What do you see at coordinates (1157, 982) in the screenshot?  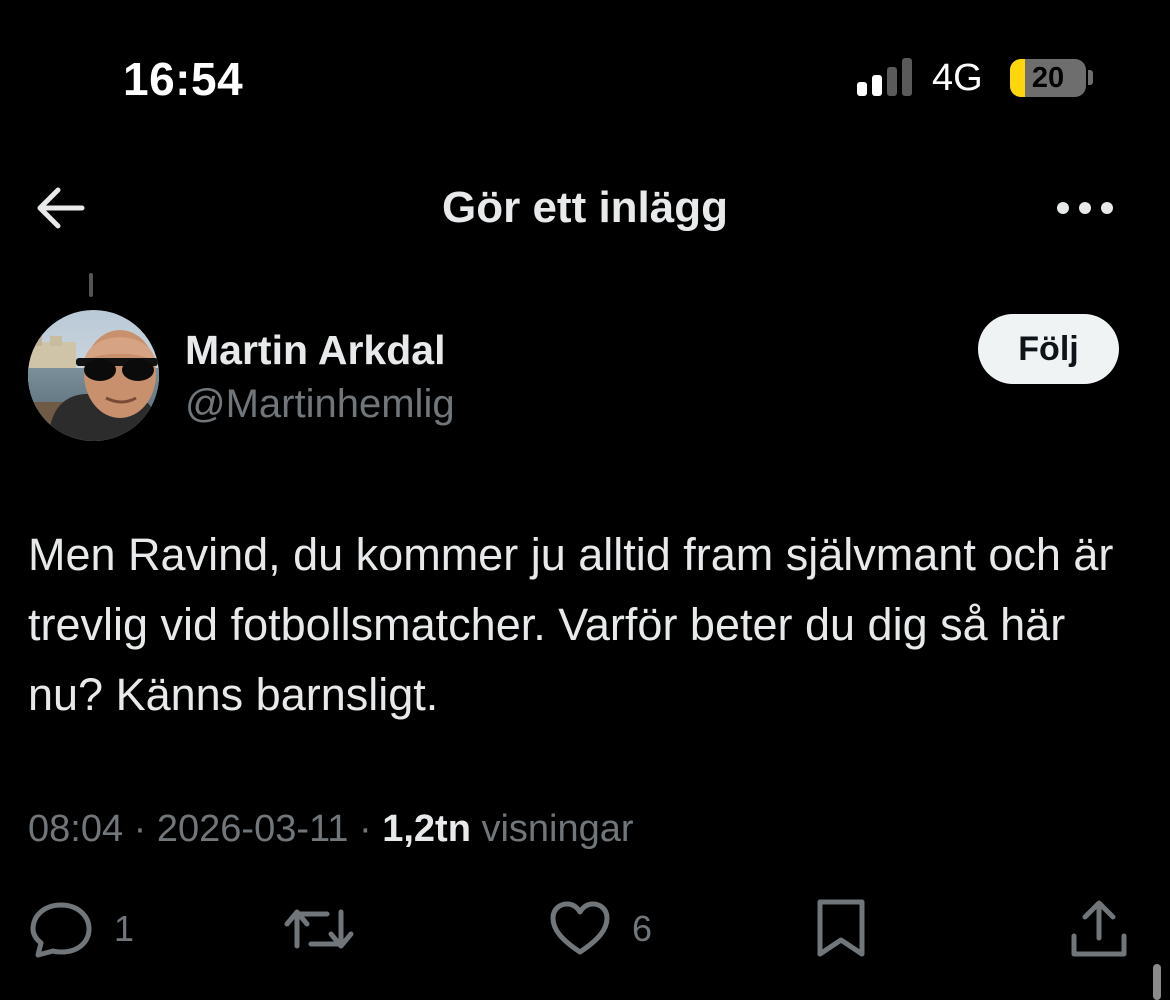 I see `scrollbar` at bounding box center [1157, 982].